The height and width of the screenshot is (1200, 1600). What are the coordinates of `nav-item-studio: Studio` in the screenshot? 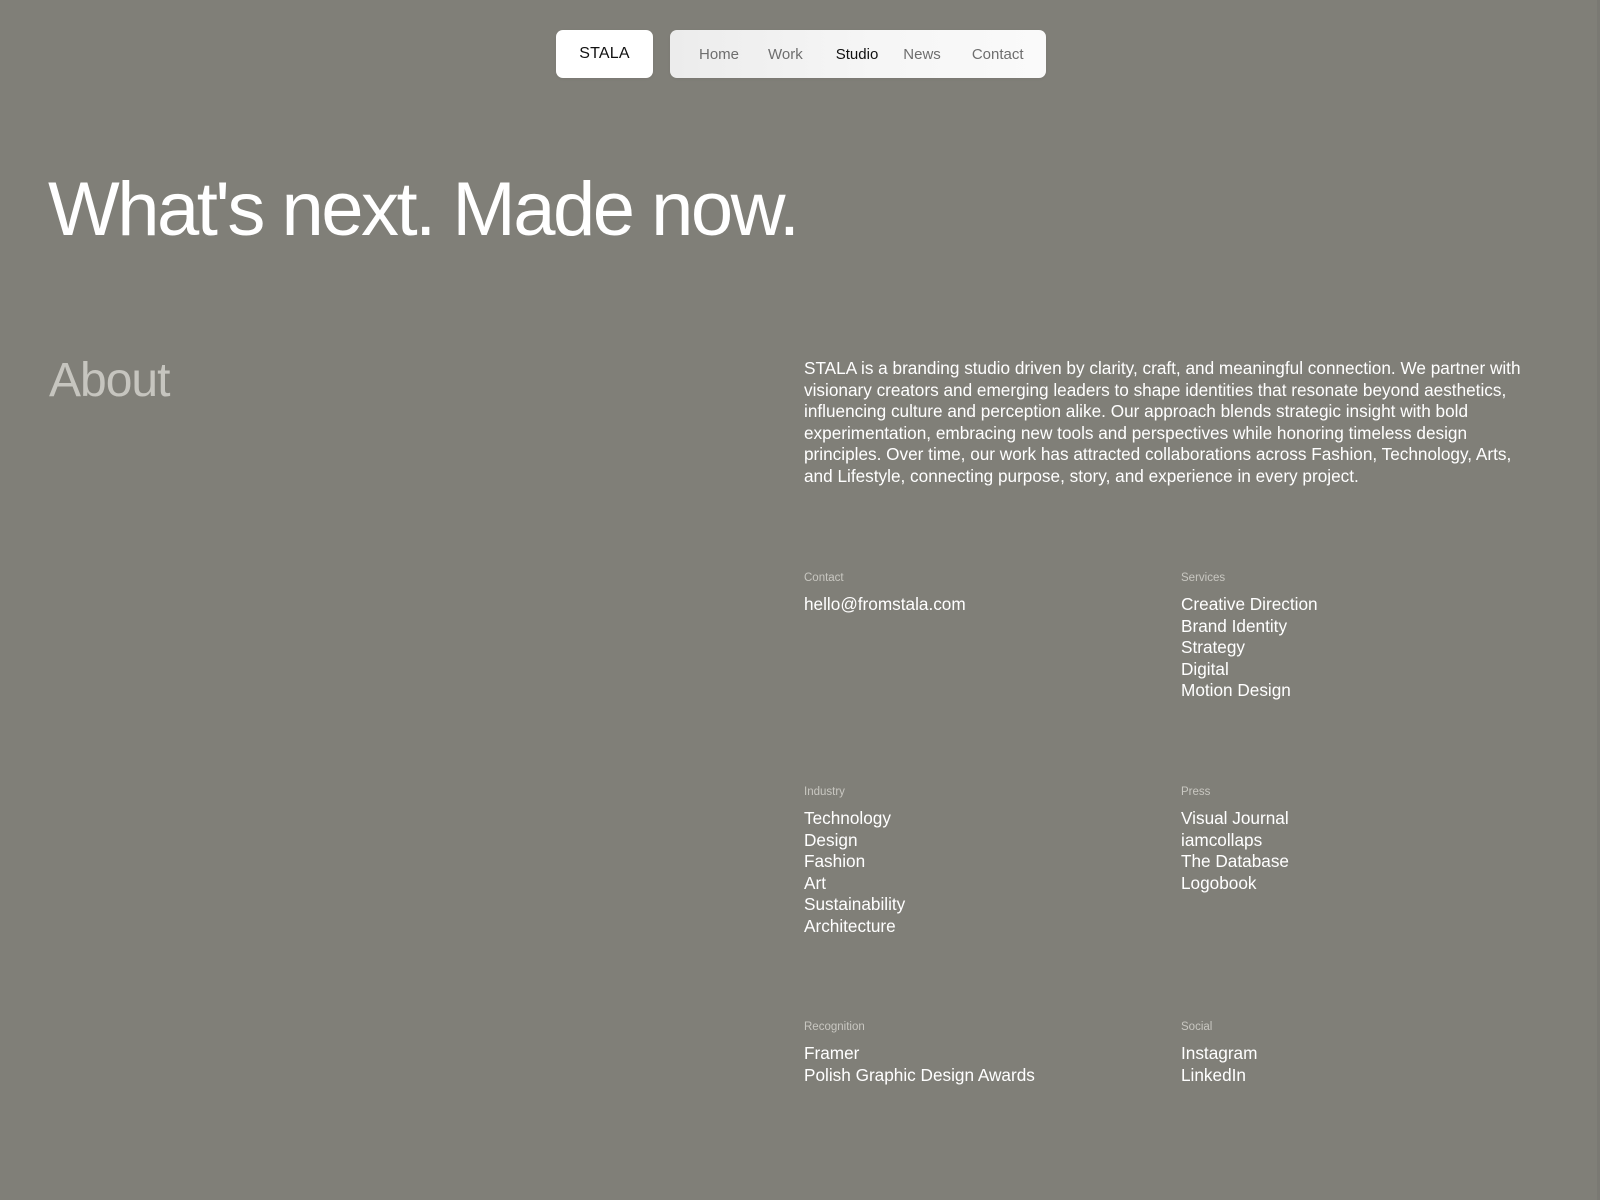 It's located at (857, 54).